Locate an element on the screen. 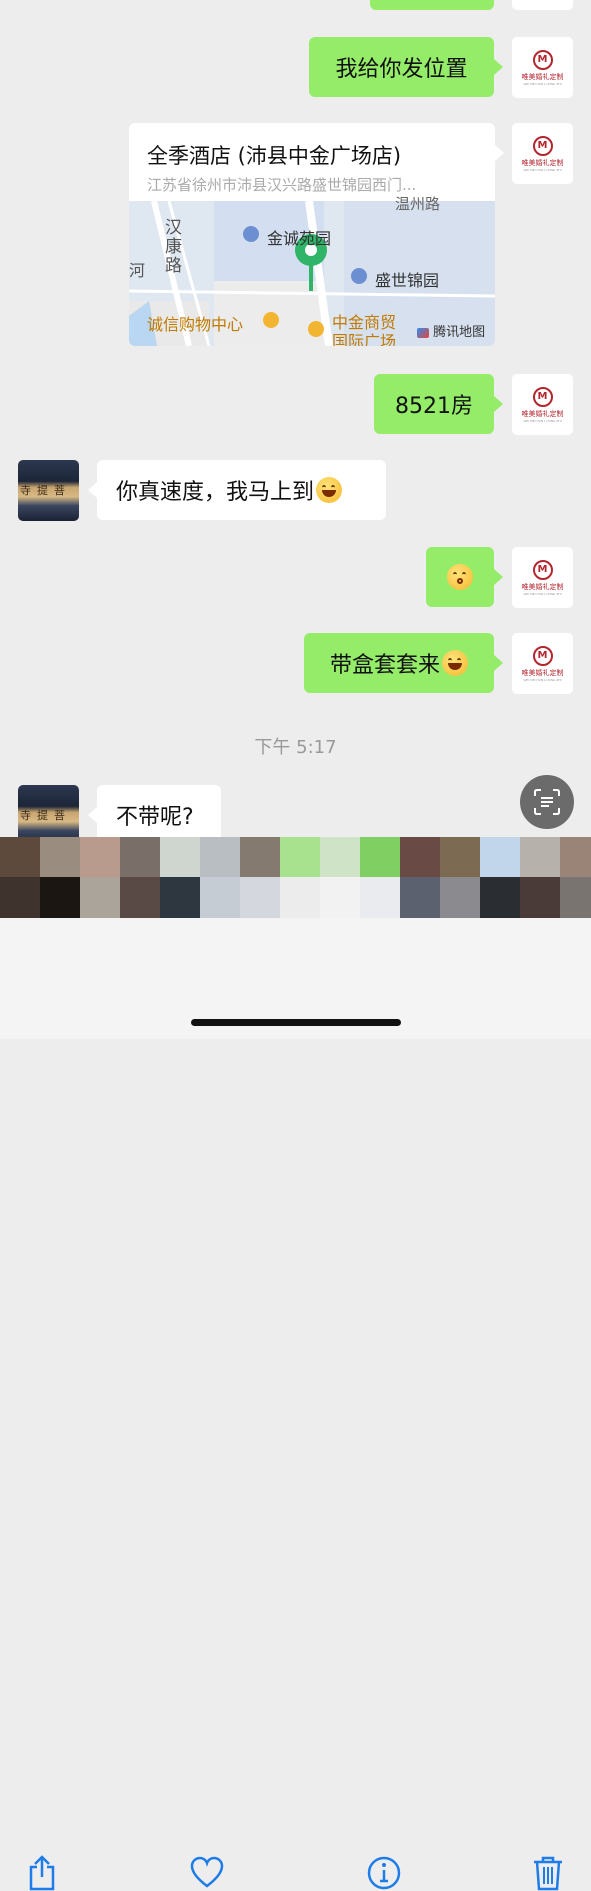 This screenshot has width=591, height=1891. text-scan-button is located at coordinates (547, 802).